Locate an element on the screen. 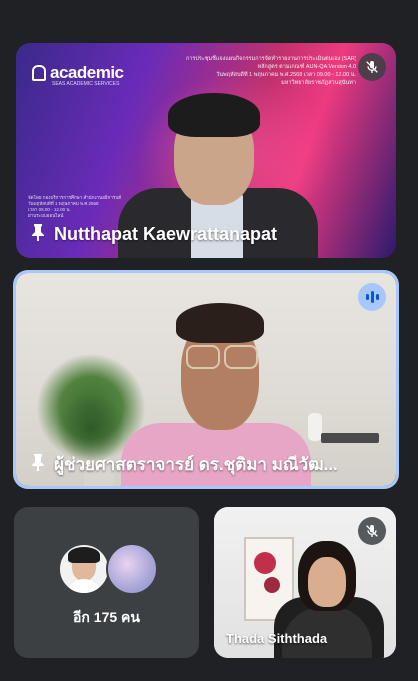 The image size is (418, 681). speaking-indicator-icon is located at coordinates (372, 297).